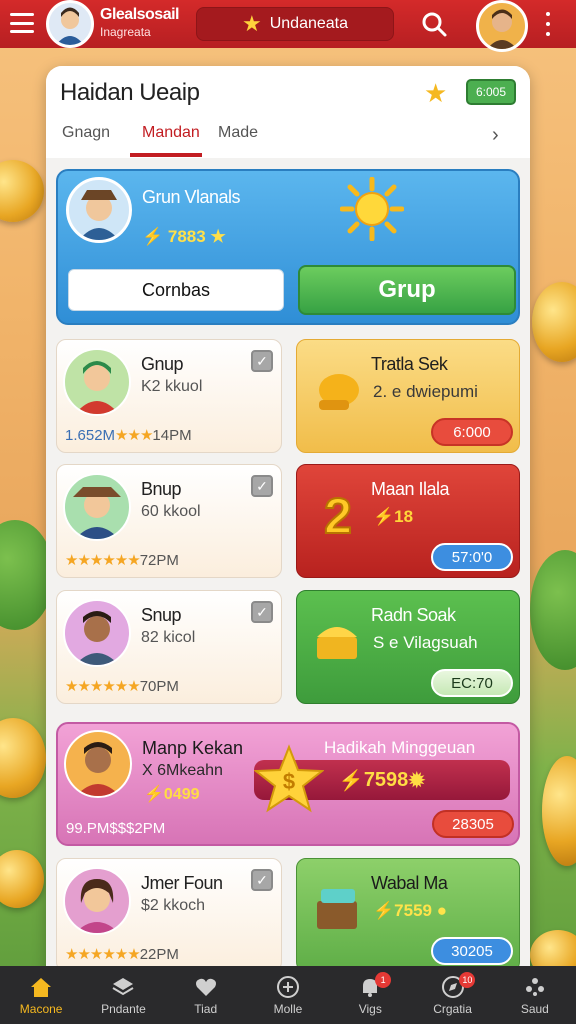 The width and height of the screenshot is (576, 1024). Describe the element at coordinates (172, 386) in the screenshot. I see `group-subtitle: K2 kkuol` at that location.